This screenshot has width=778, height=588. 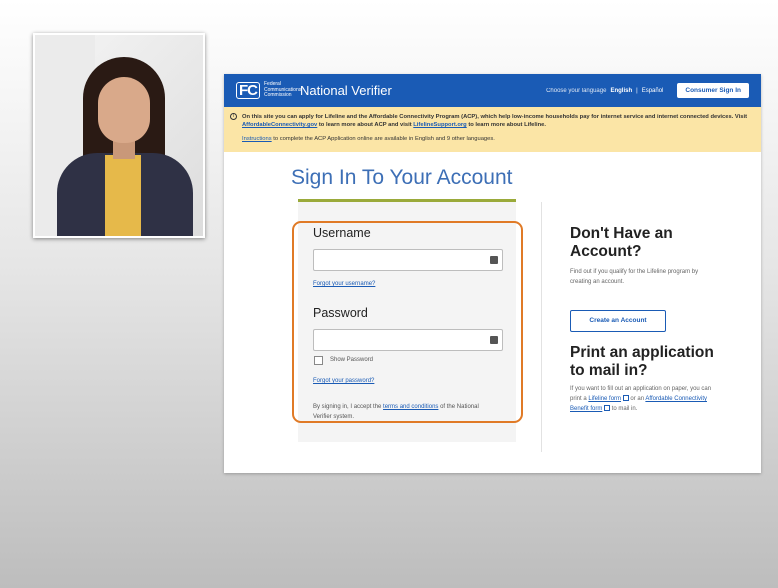 I want to click on language-selector: Choose your language English | Español, so click(x=604, y=91).